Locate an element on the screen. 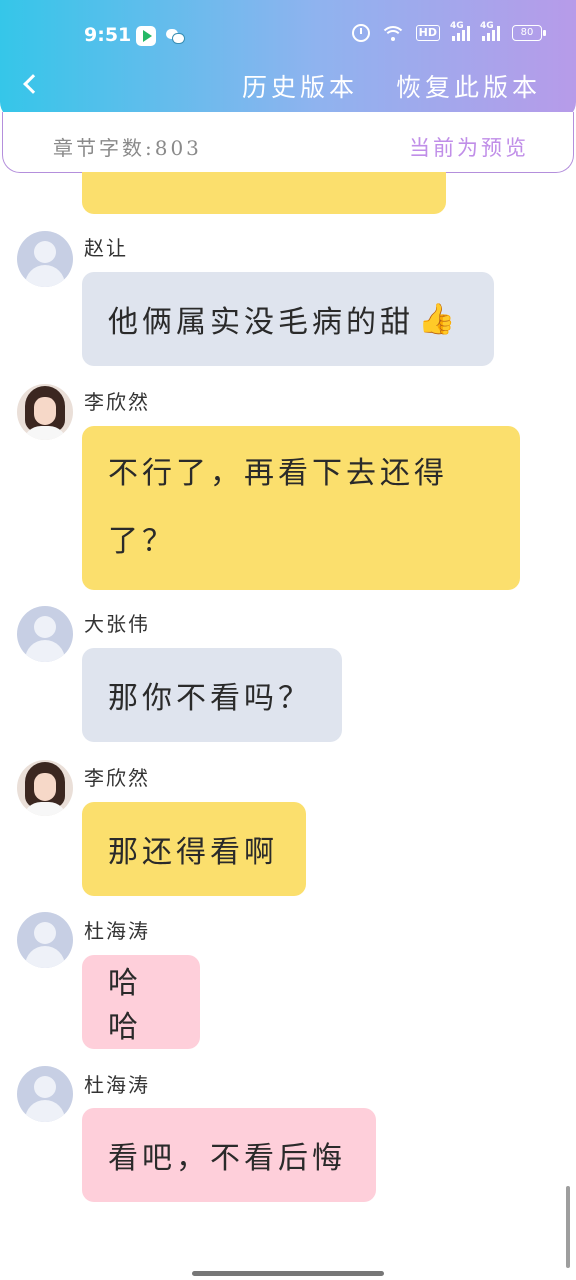  signal-icon-2: 4G is located at coordinates (490, 31).